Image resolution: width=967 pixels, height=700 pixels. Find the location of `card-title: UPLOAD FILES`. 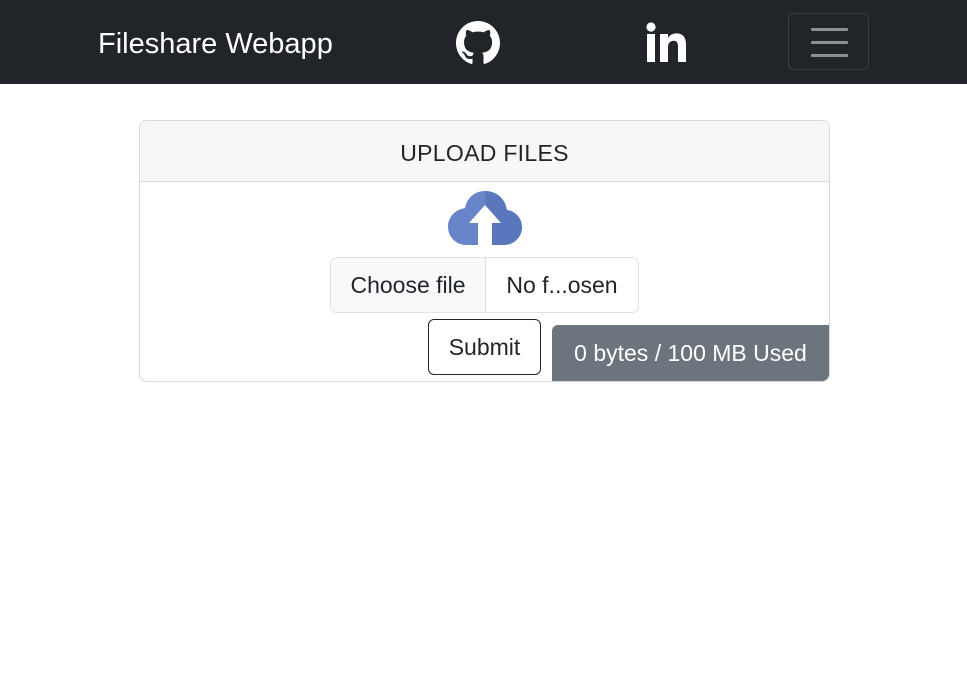

card-title: UPLOAD FILES is located at coordinates (484, 153).